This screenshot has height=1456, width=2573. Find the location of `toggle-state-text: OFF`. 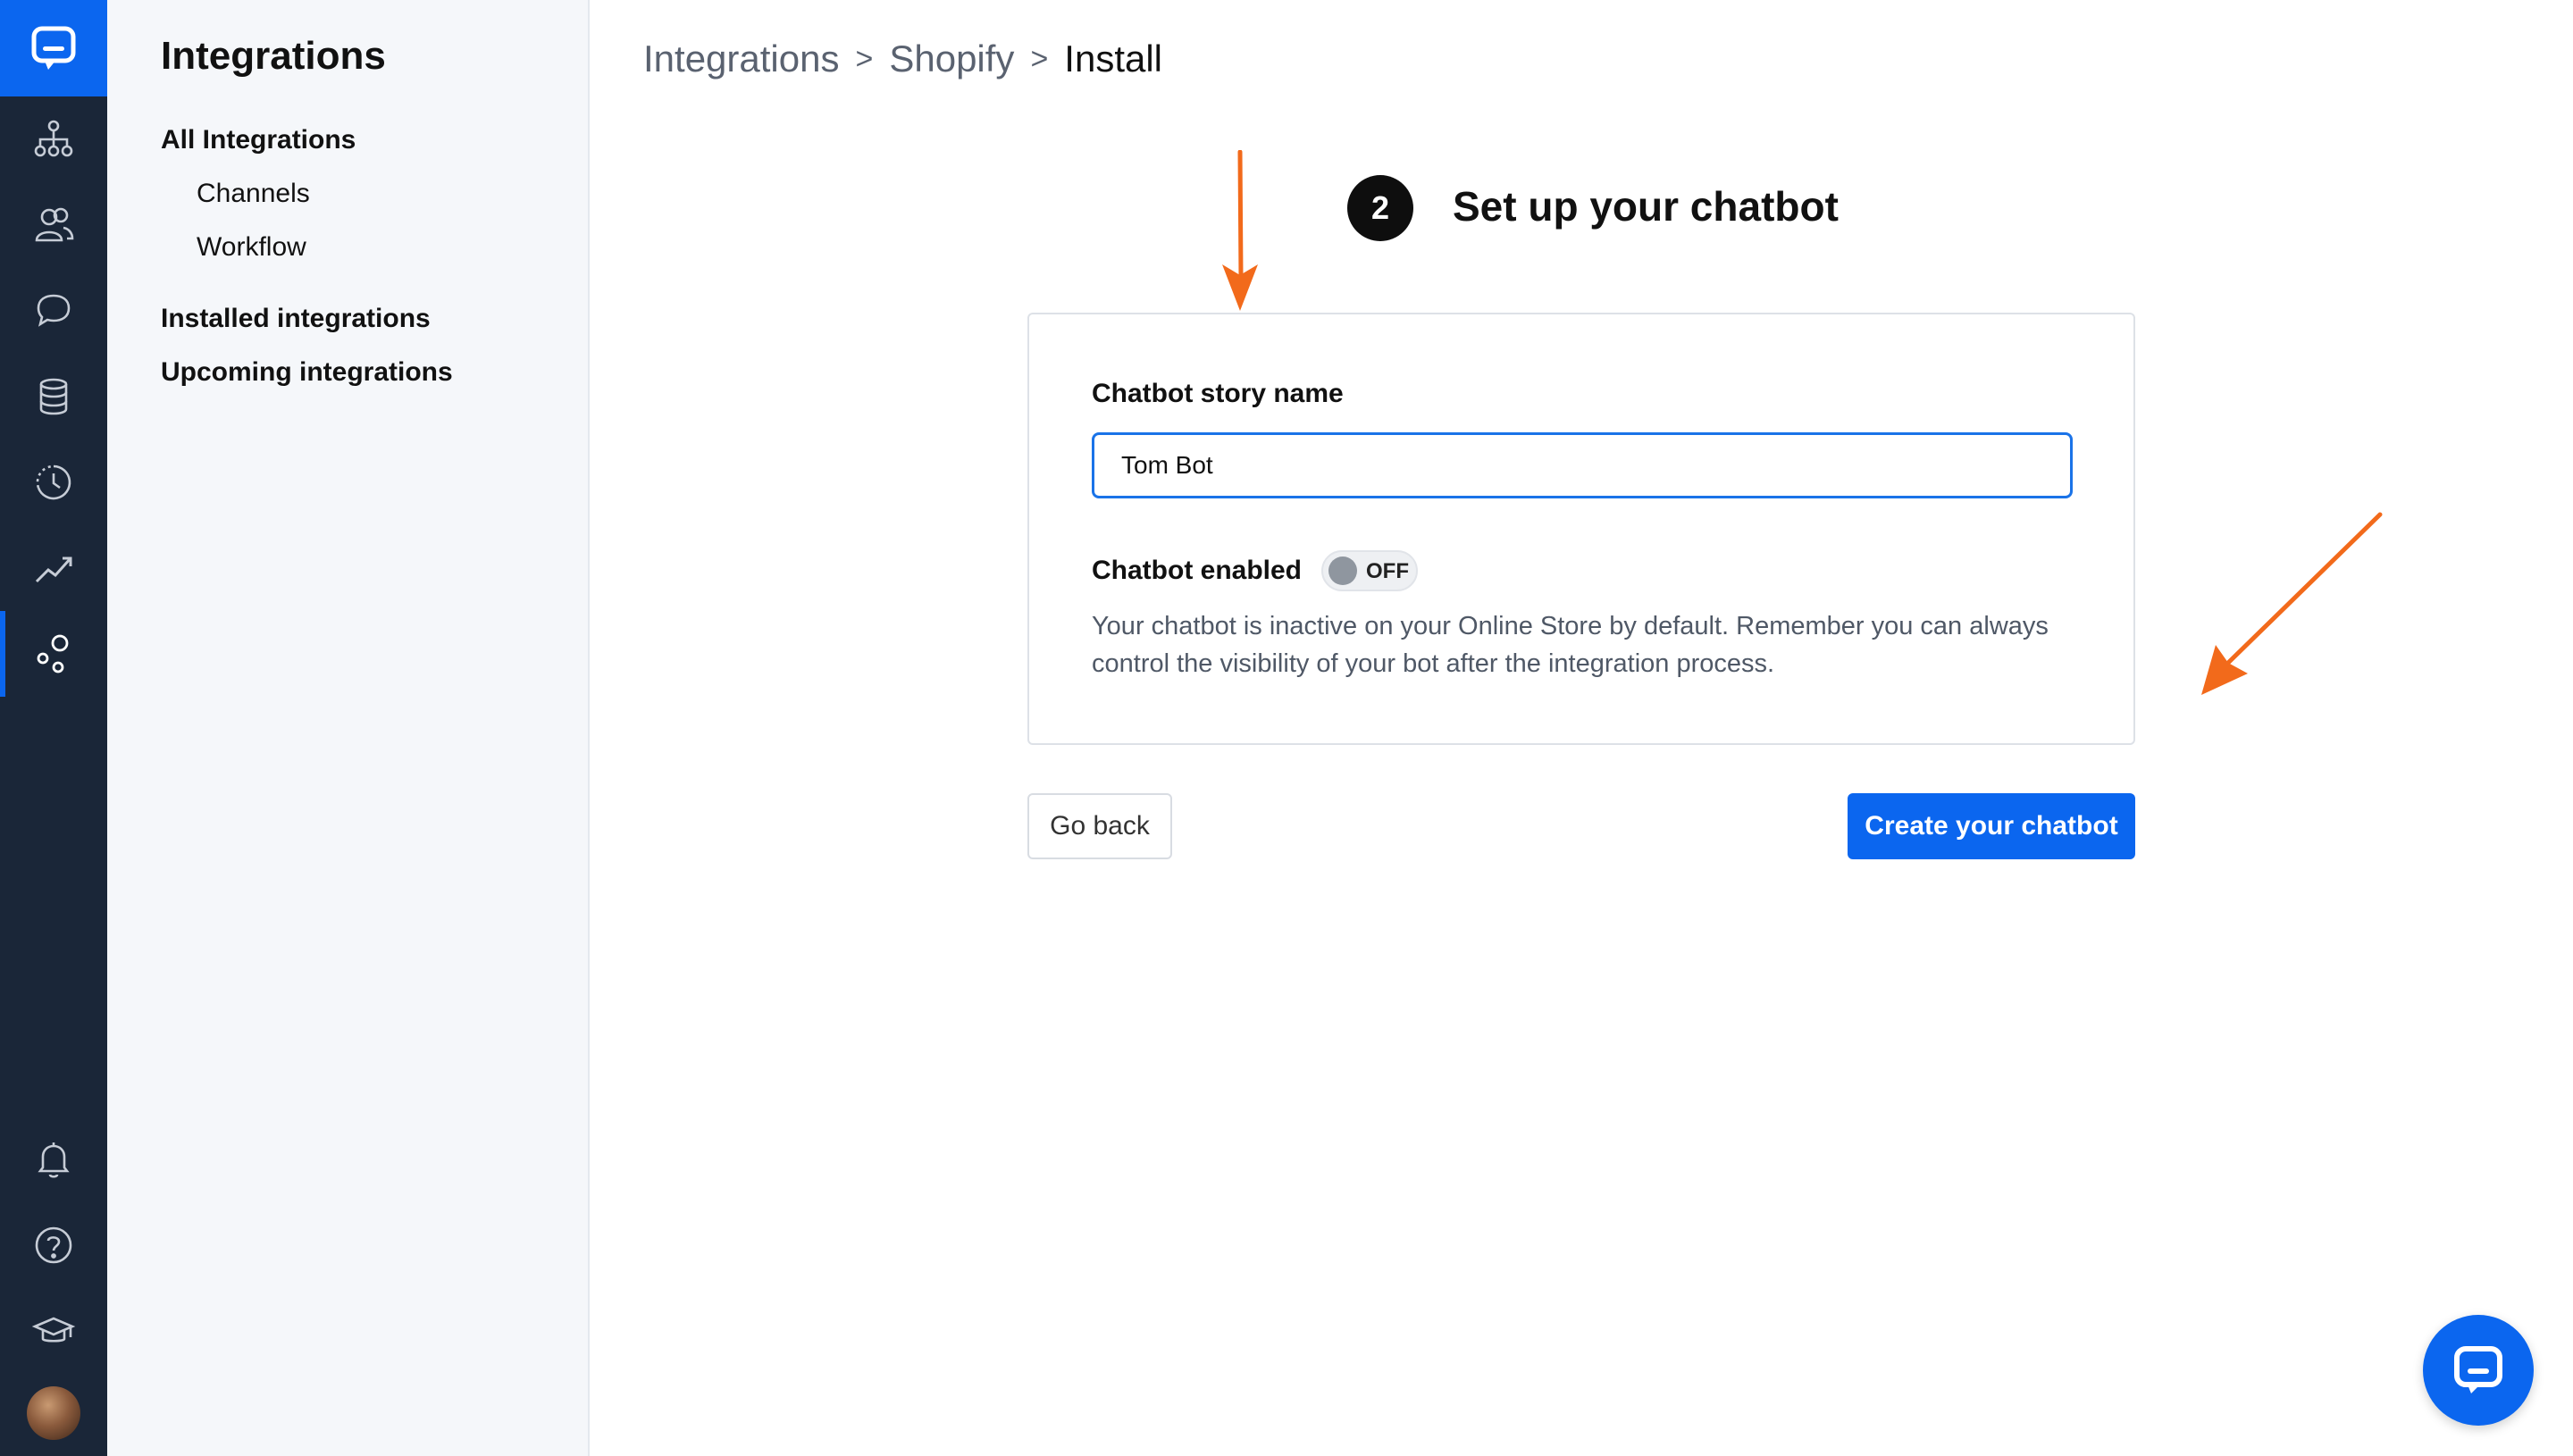

toggle-state-text: OFF is located at coordinates (1388, 571).